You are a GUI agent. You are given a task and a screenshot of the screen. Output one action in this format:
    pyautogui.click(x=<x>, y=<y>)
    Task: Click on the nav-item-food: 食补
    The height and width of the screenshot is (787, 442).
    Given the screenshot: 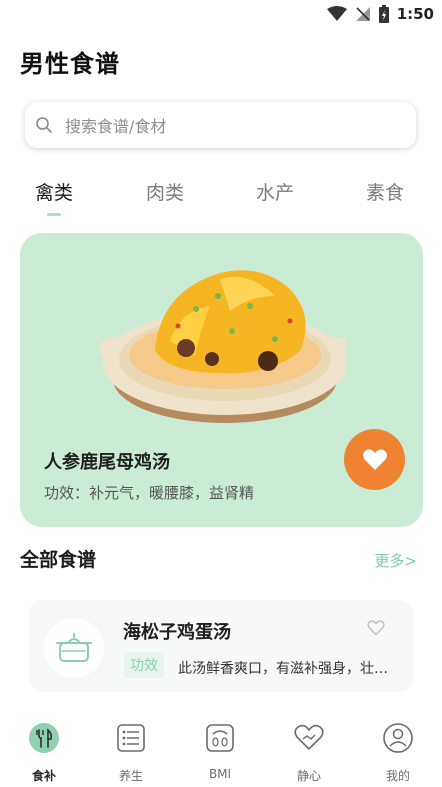 What is the action you would take?
    pyautogui.click(x=44, y=753)
    